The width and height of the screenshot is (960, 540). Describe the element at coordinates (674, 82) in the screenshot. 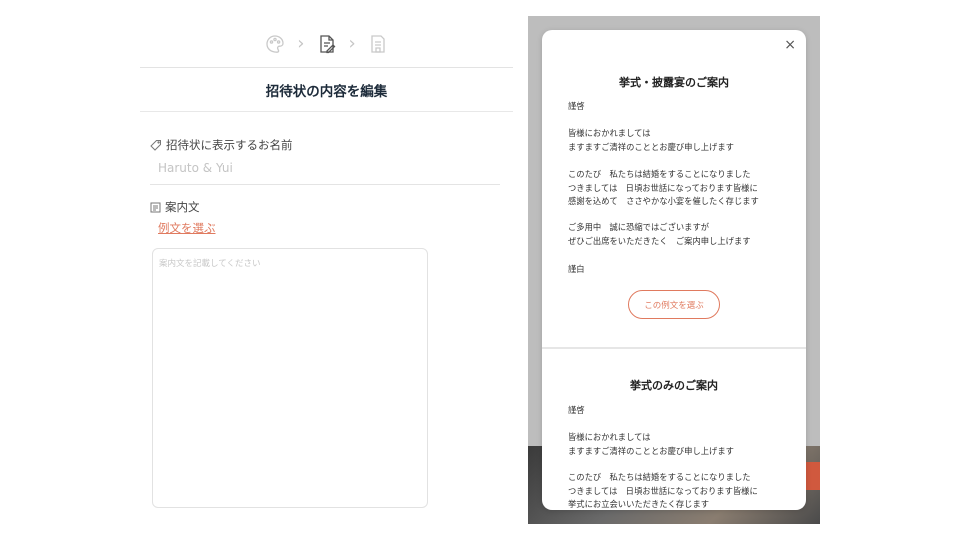

I see `example-title: 挙式・披露宴のご案内` at that location.